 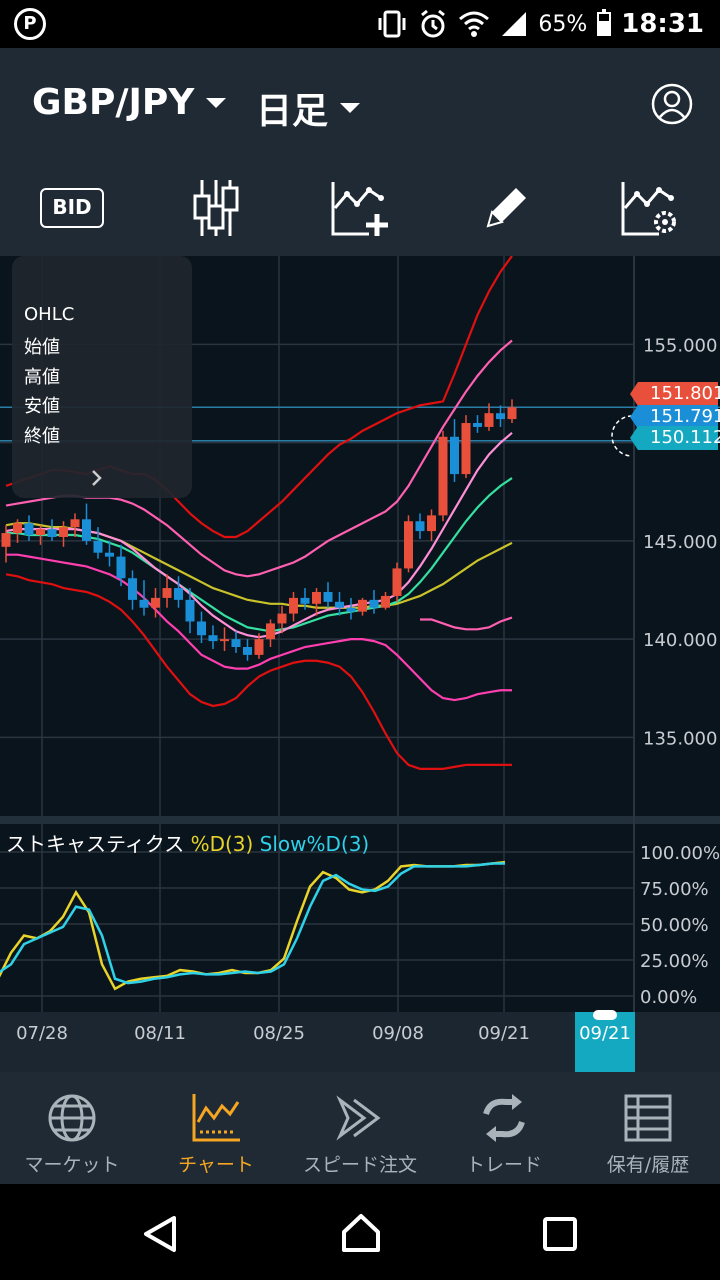 I want to click on chevron-right-icon, so click(x=97, y=478).